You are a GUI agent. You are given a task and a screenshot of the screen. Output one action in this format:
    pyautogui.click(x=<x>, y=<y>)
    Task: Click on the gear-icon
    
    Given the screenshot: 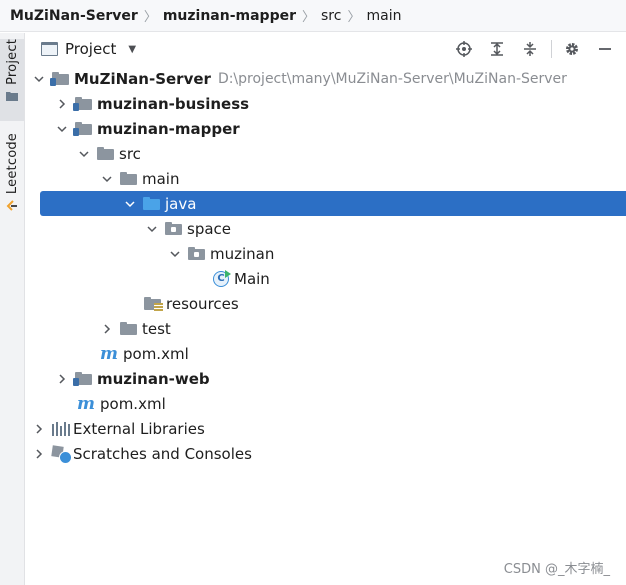 What is the action you would take?
    pyautogui.click(x=572, y=49)
    